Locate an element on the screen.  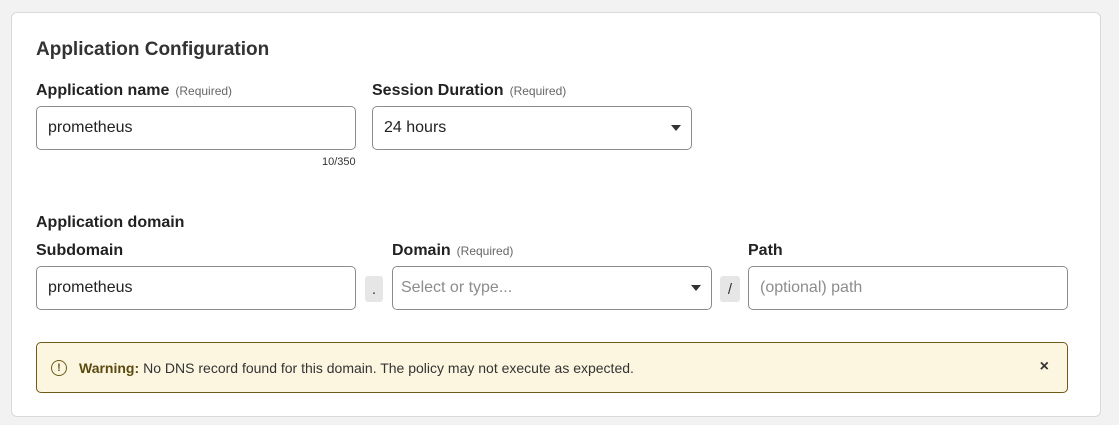
subdomain-input: prometheus is located at coordinates (196, 288).